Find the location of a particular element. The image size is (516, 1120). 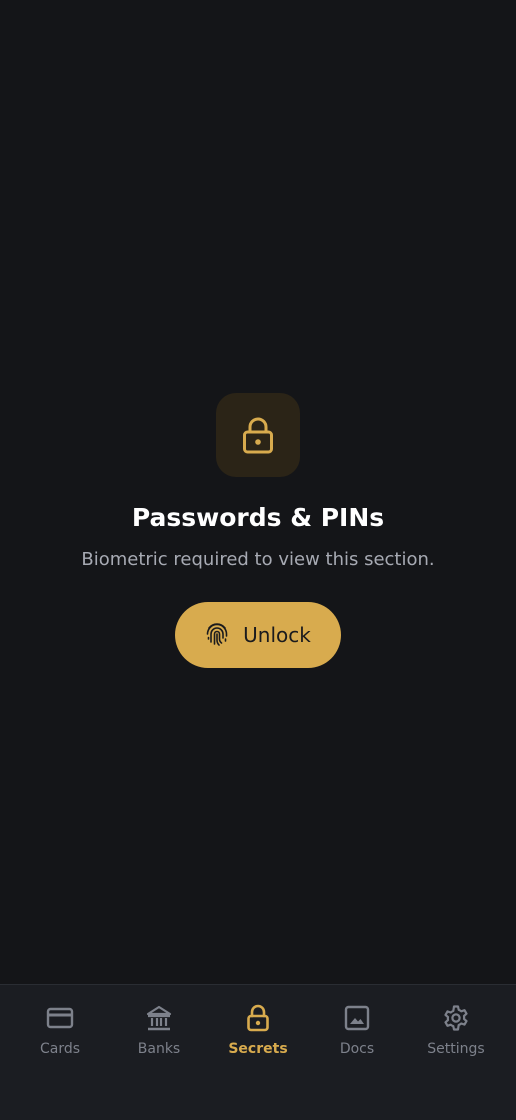

page-subtitle: Biometric required to view this section. is located at coordinates (258, 559).